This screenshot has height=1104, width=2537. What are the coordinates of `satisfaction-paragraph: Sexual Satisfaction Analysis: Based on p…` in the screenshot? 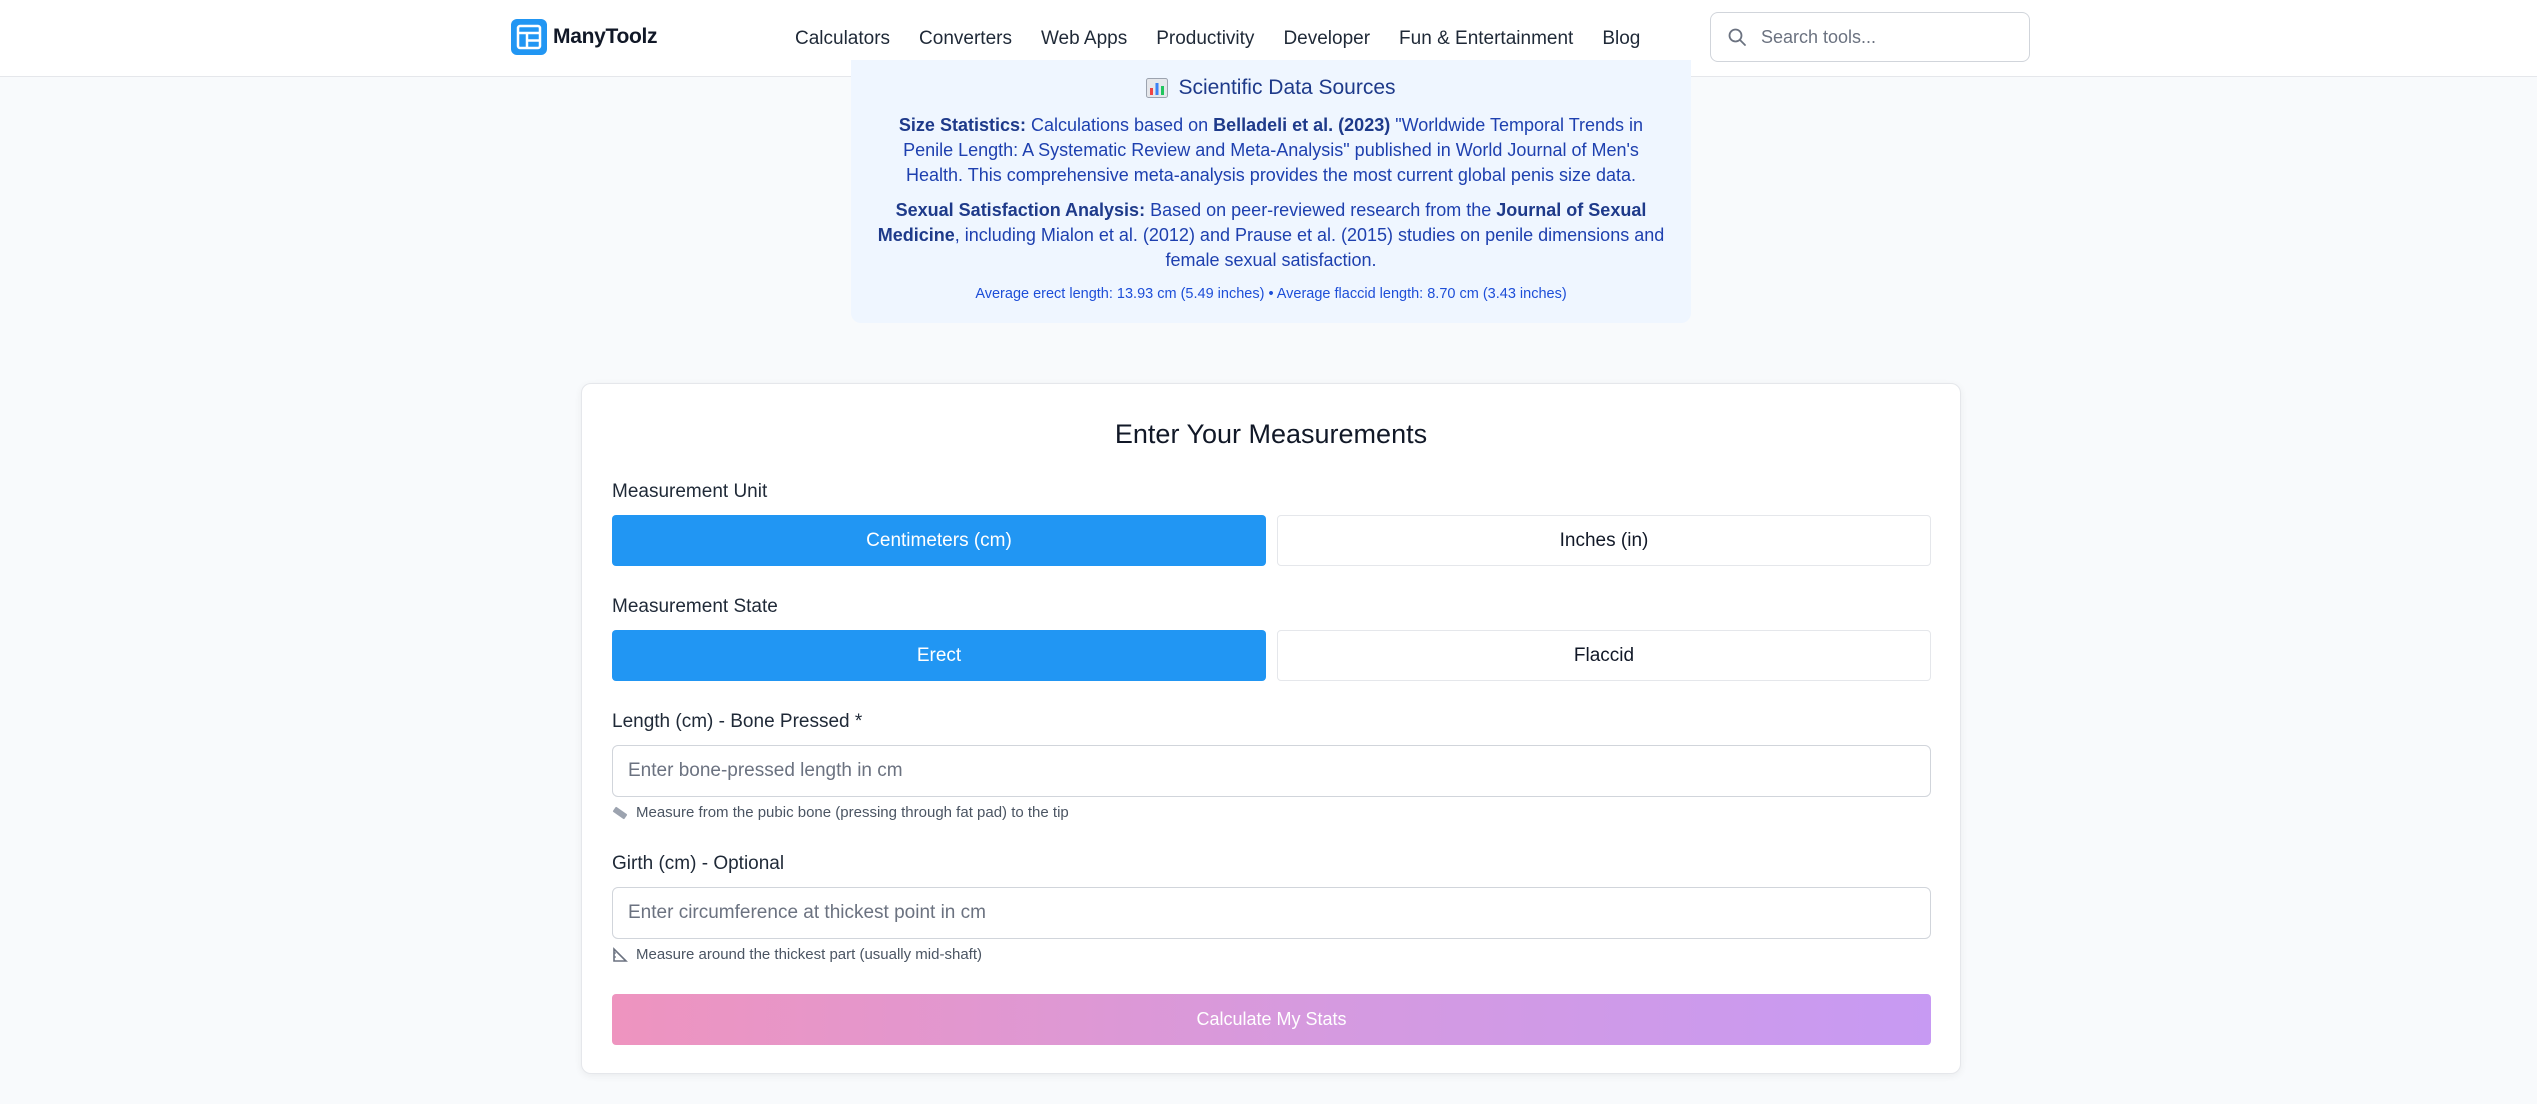 It's located at (1271, 235).